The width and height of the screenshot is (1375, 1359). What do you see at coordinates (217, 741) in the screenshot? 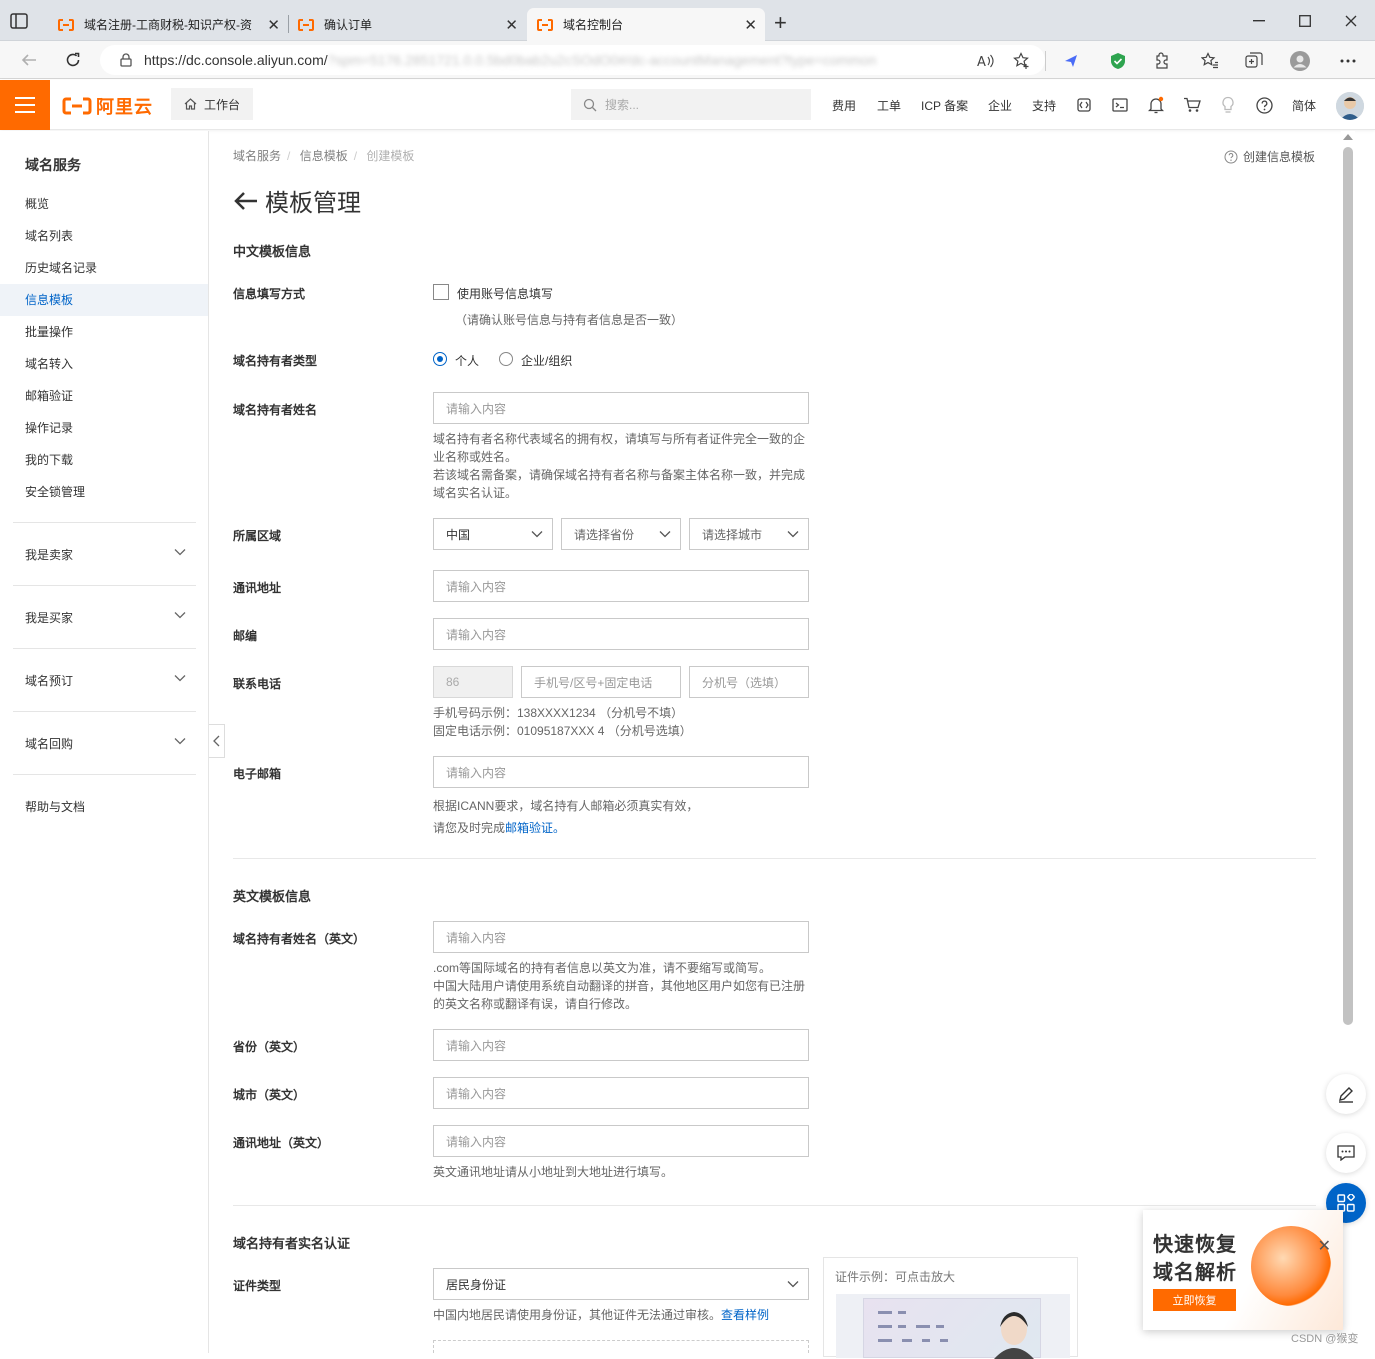
I see `sidebar-collapse-button` at bounding box center [217, 741].